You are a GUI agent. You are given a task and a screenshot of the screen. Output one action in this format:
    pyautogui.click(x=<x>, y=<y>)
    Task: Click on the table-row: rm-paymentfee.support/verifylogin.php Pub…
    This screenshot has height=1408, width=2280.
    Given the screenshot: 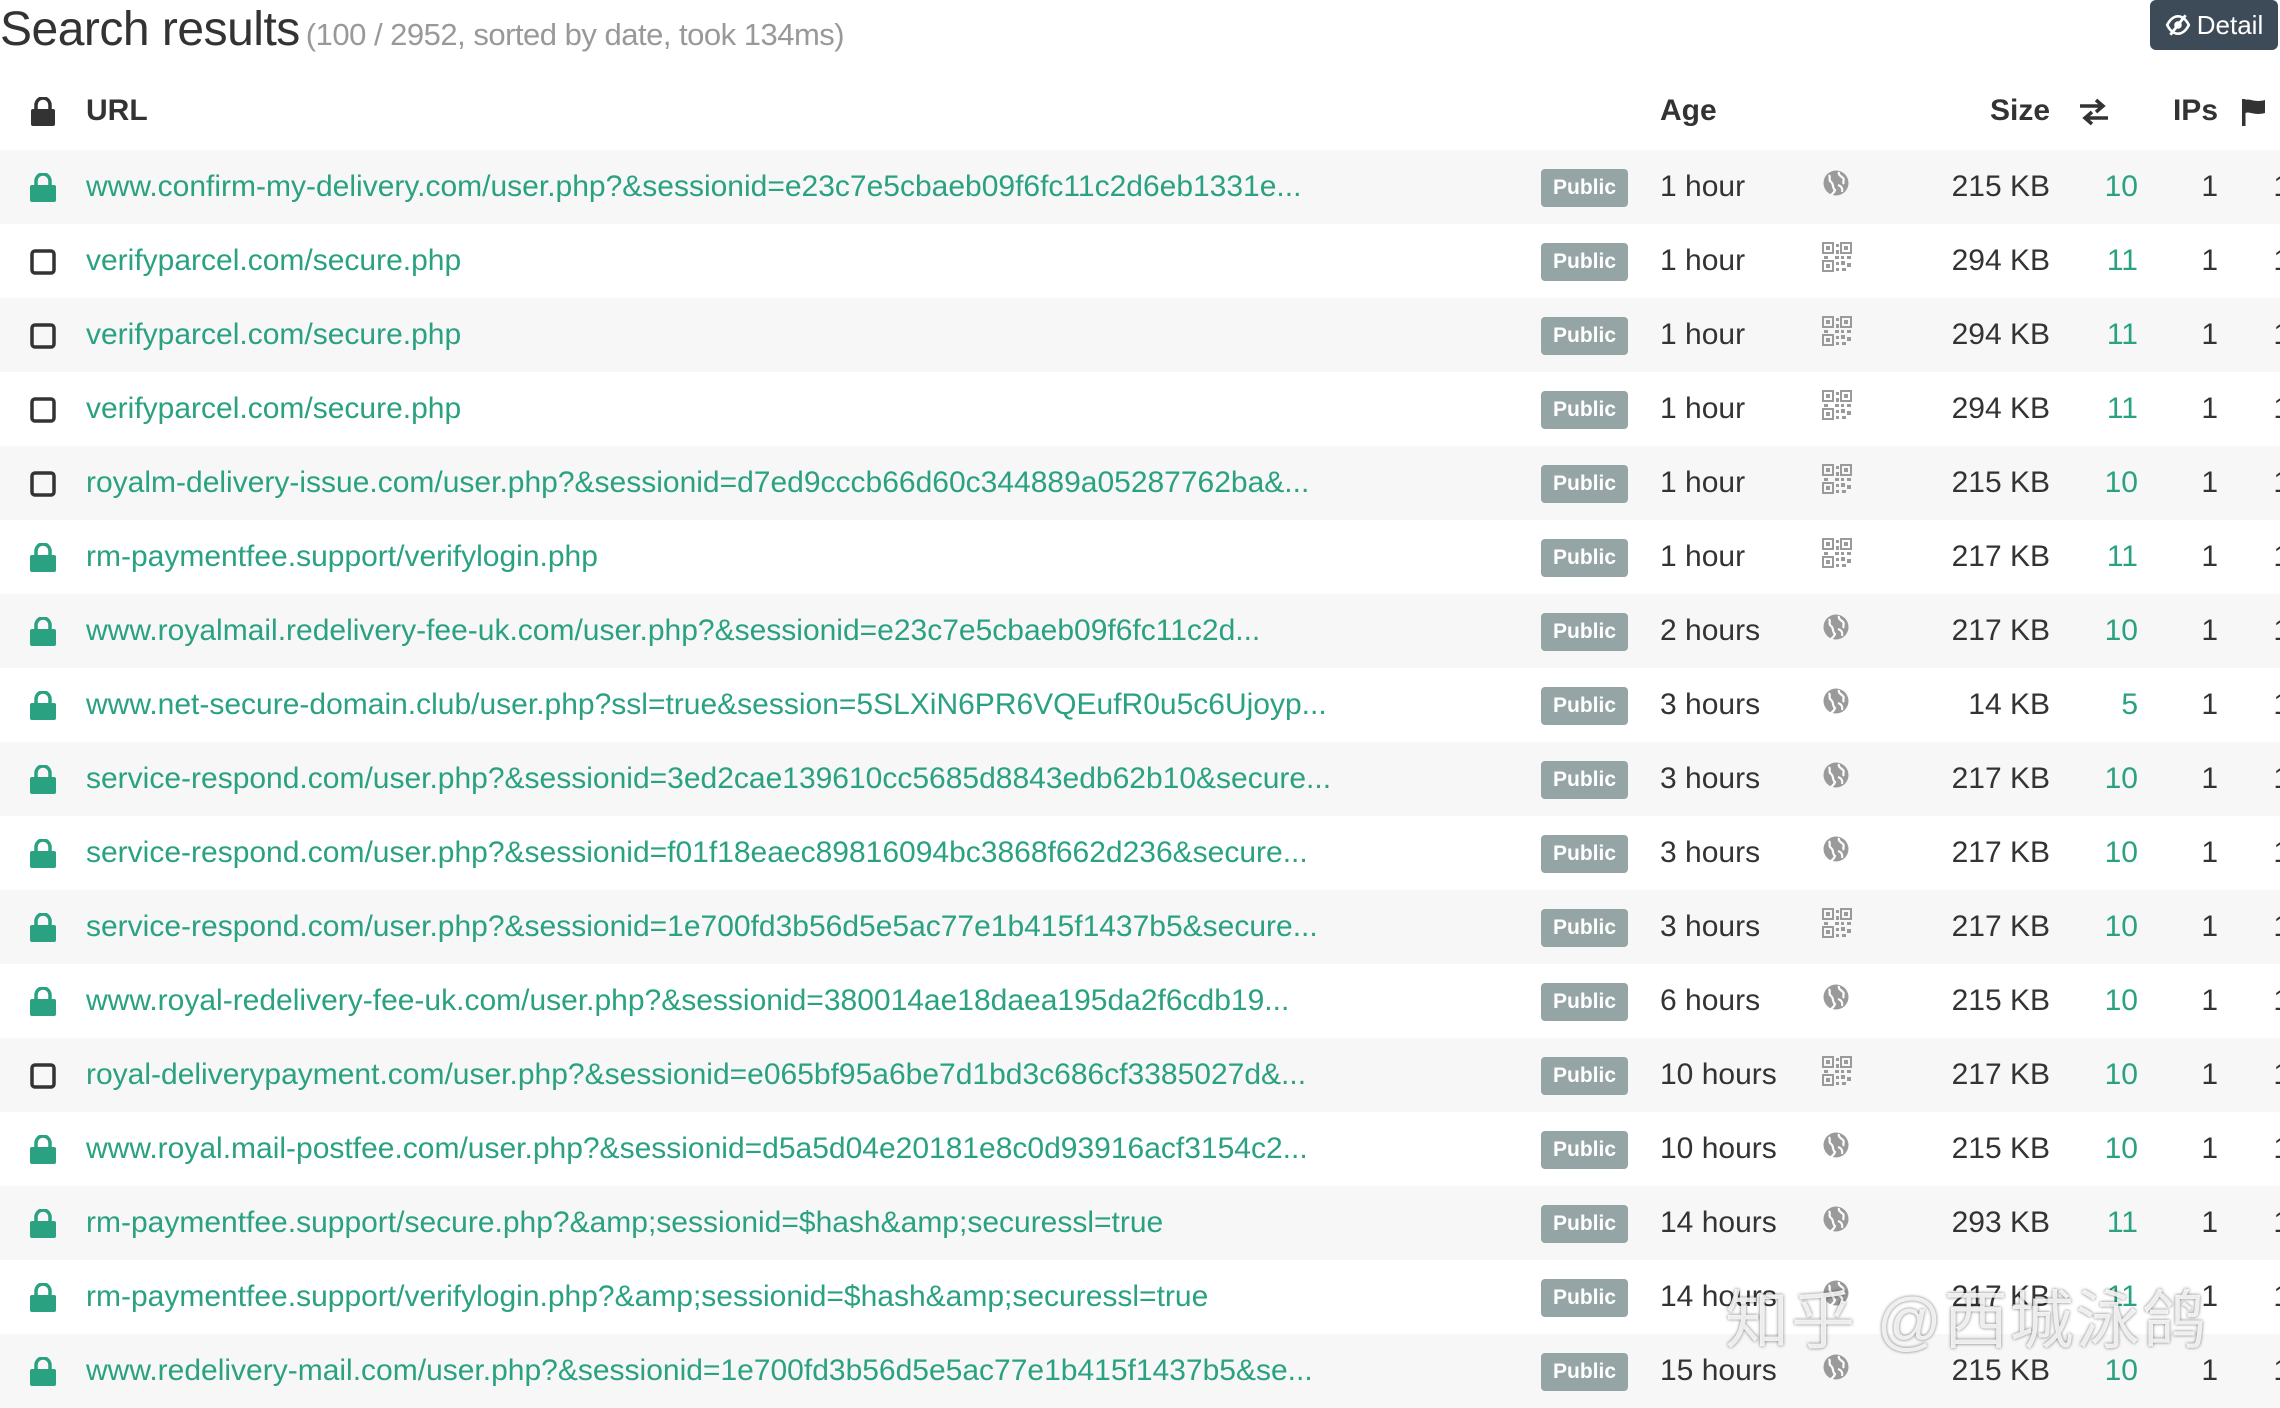 What is the action you would take?
    pyautogui.click(x=1140, y=557)
    